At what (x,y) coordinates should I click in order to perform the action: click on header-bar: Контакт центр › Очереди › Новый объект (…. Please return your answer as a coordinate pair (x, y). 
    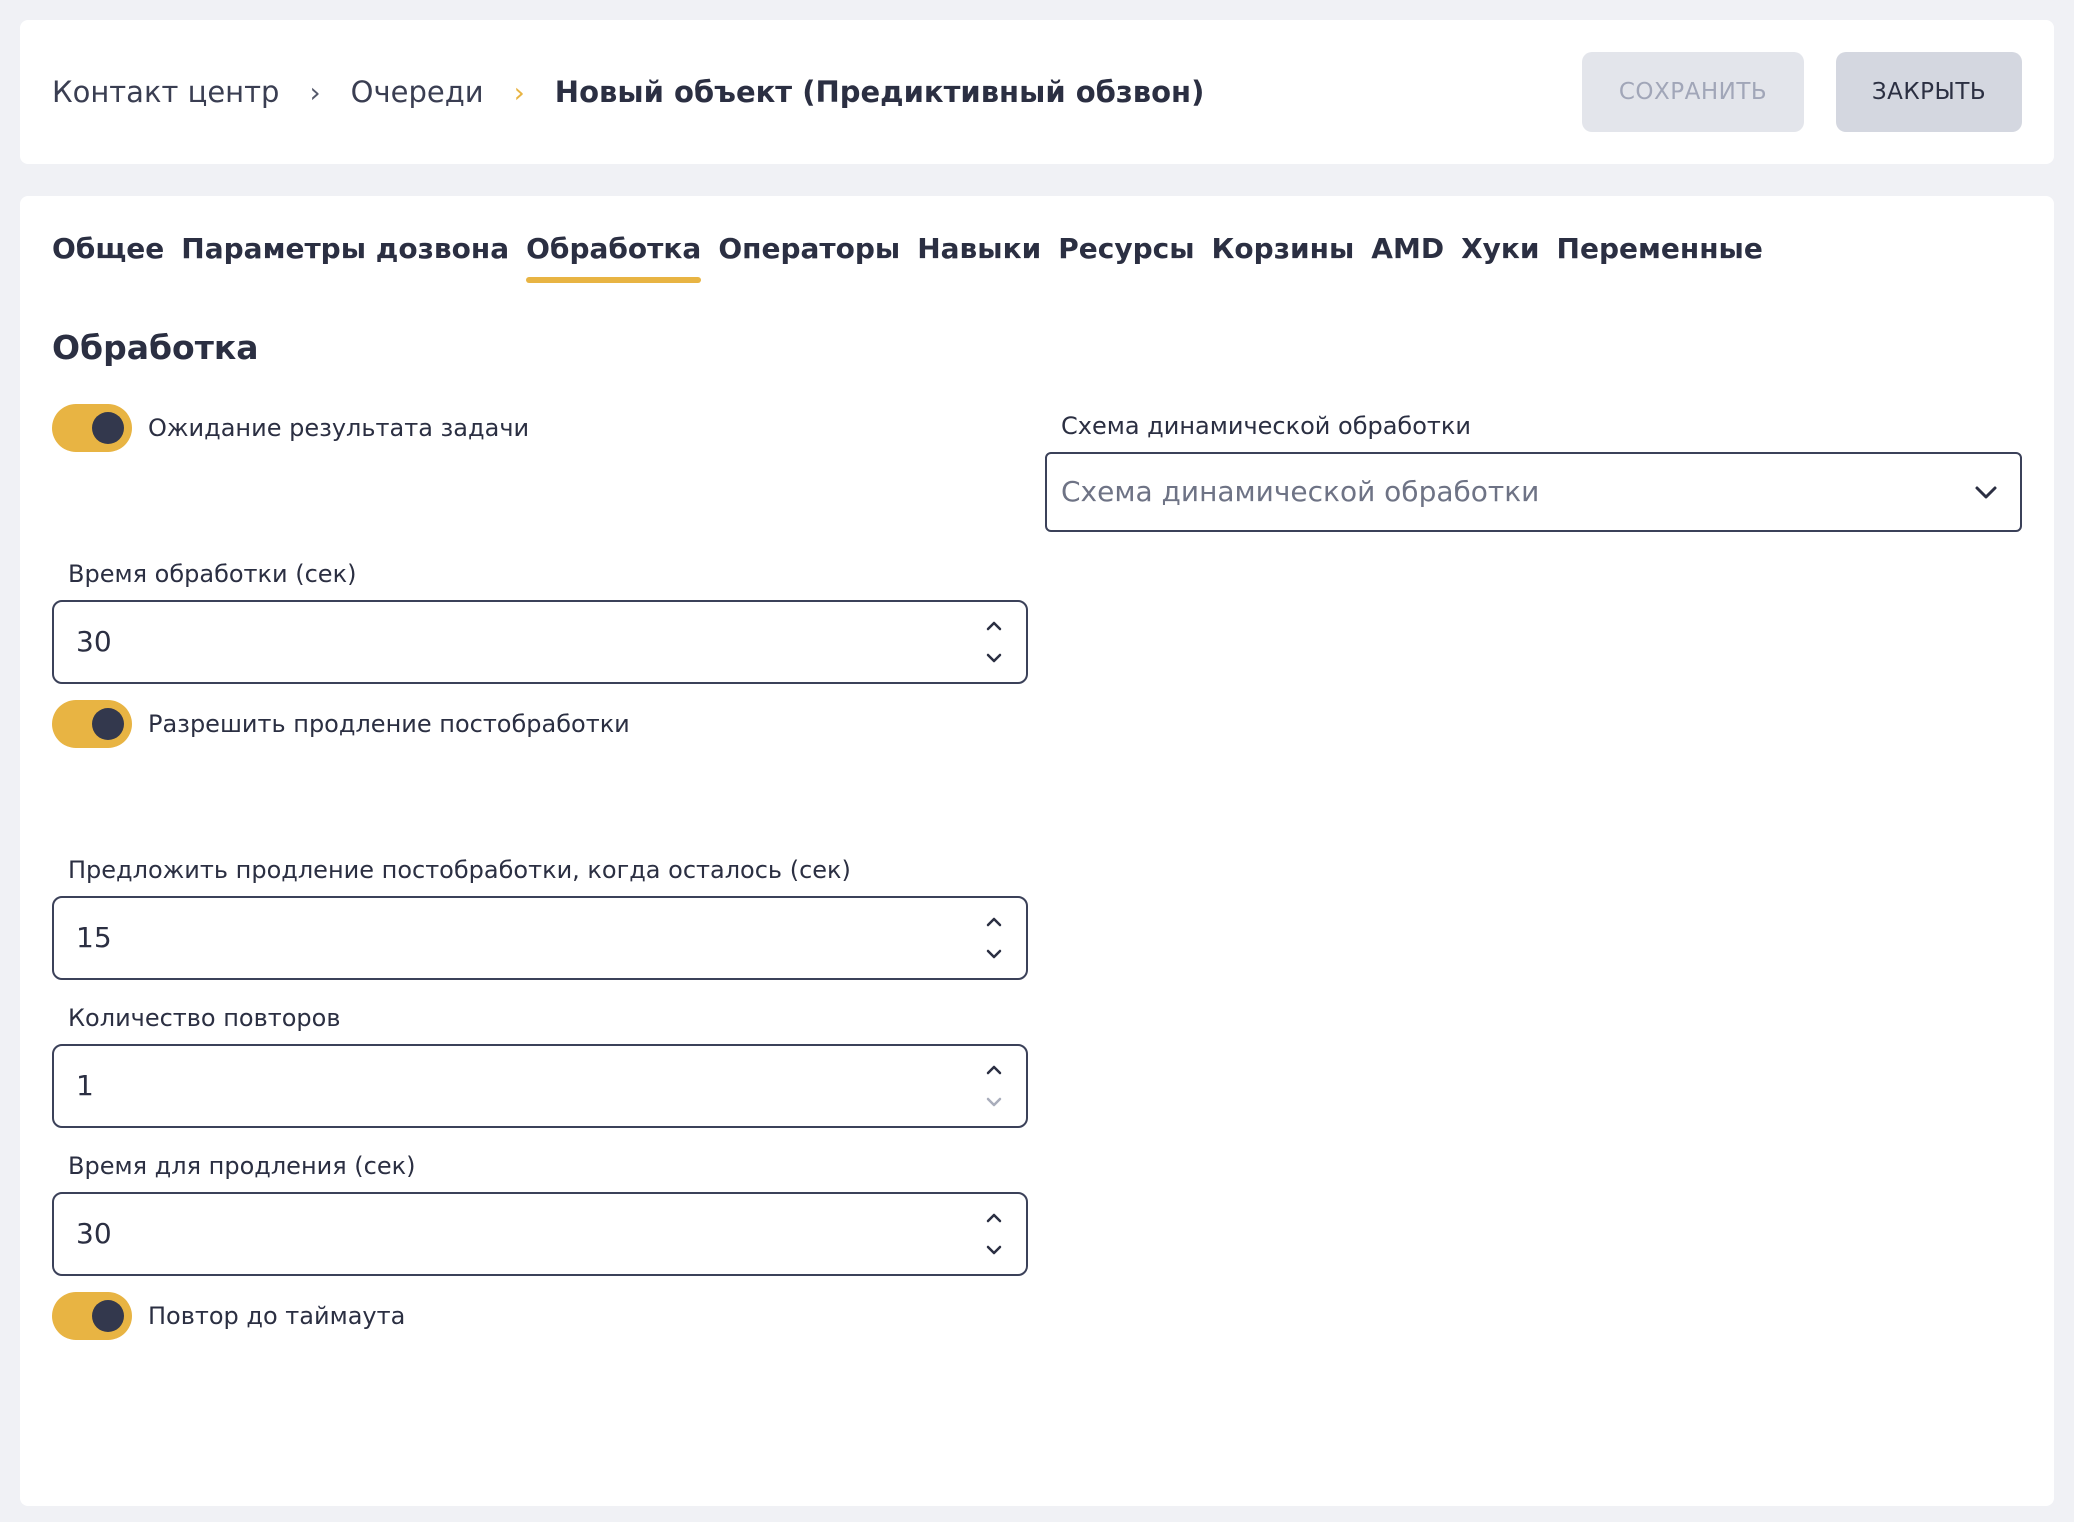
    Looking at the image, I should click on (1037, 92).